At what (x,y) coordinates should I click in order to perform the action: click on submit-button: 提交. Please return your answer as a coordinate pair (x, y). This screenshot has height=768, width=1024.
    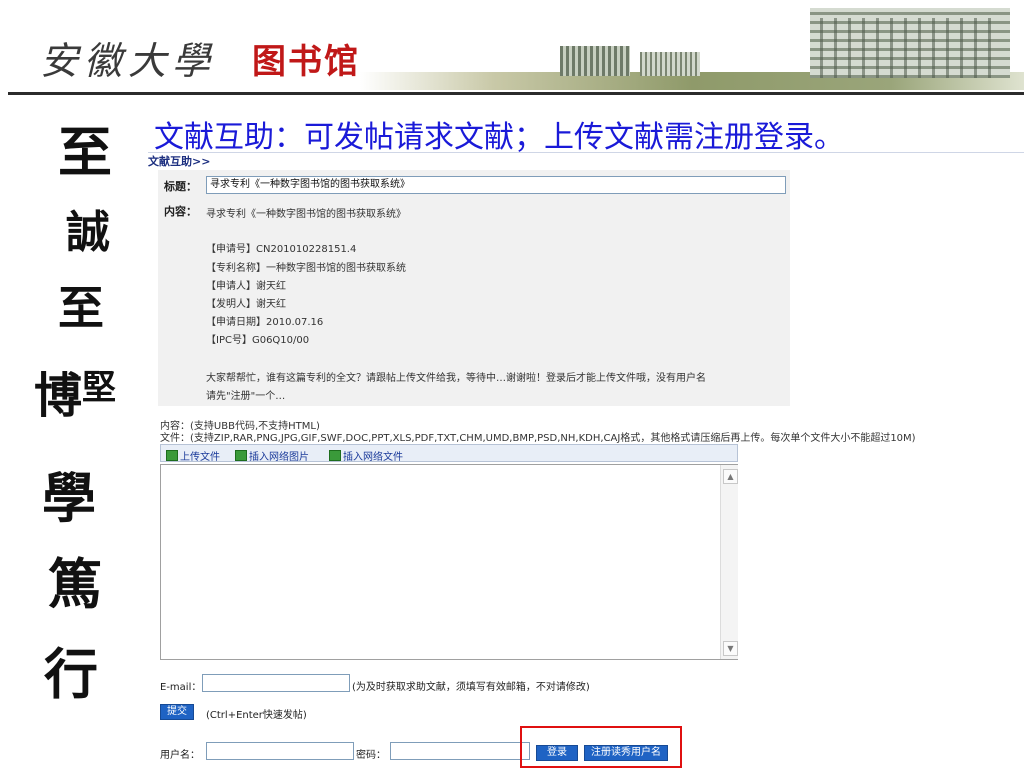
    Looking at the image, I should click on (177, 712).